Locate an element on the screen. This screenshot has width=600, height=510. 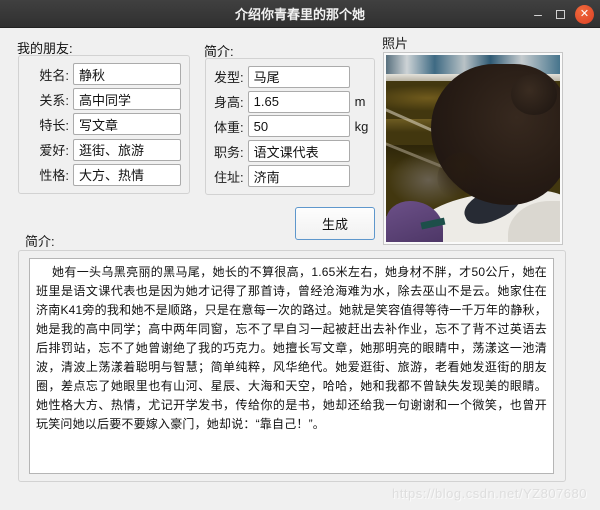
photo-frame is located at coordinates (473, 148).